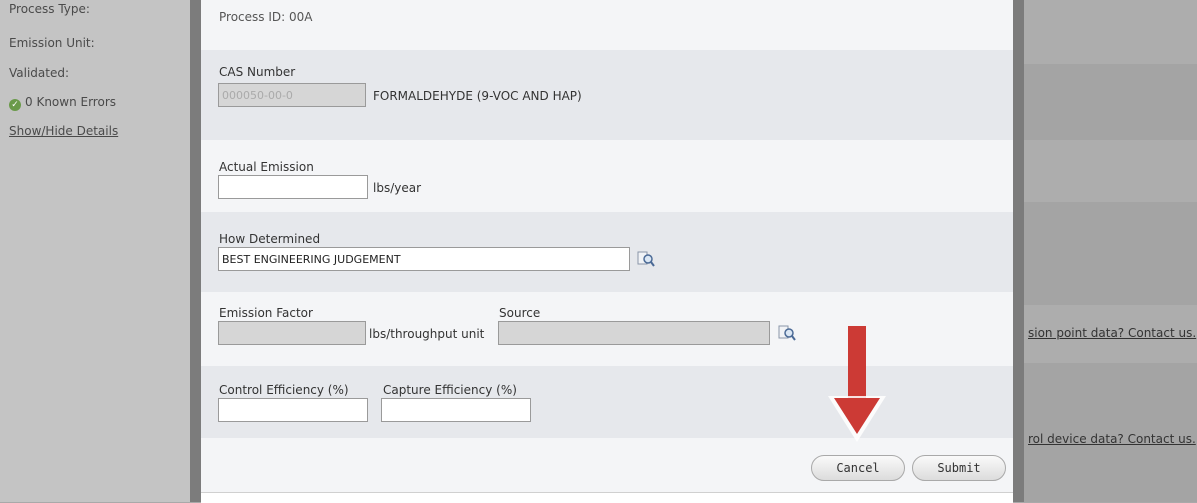  I want to click on process-type-label: Process Type:, so click(49, 9).